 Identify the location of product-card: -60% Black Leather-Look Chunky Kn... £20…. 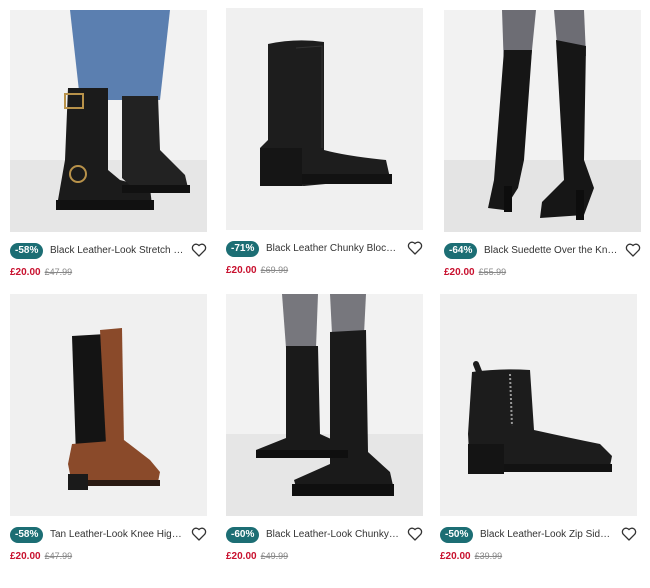
(324, 431).